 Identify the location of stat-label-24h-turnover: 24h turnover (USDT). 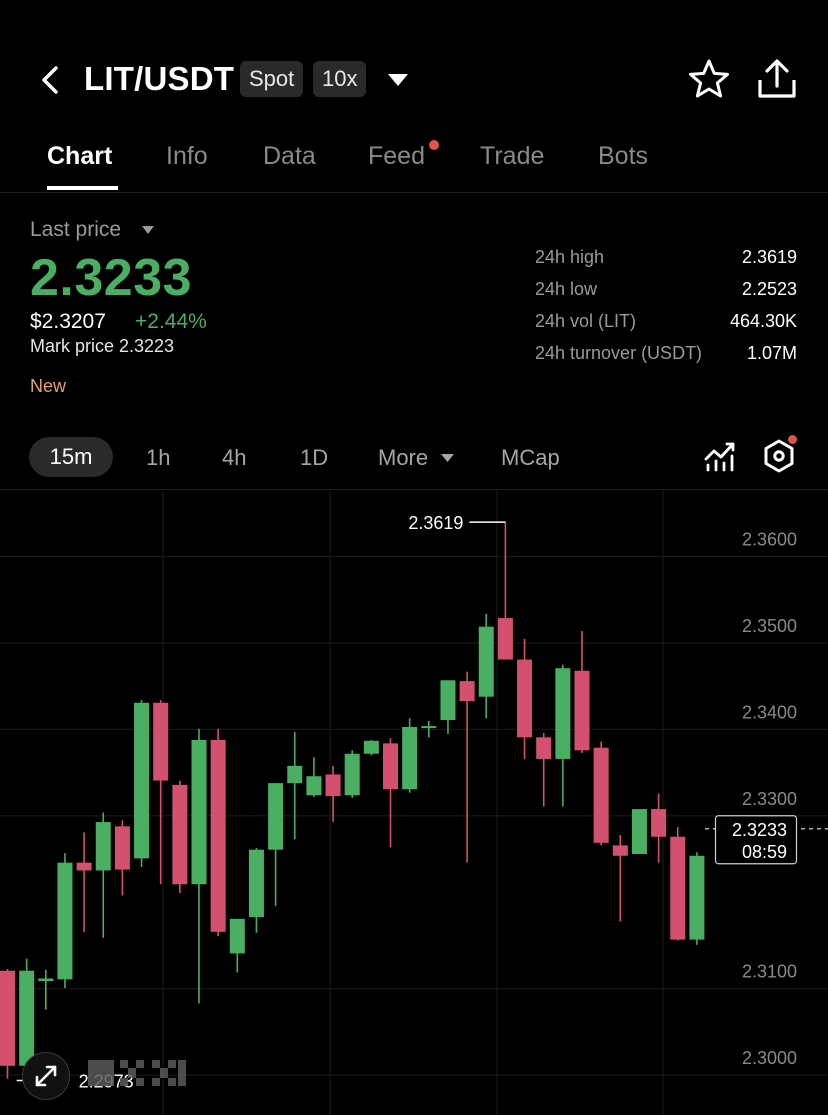
(619, 353).